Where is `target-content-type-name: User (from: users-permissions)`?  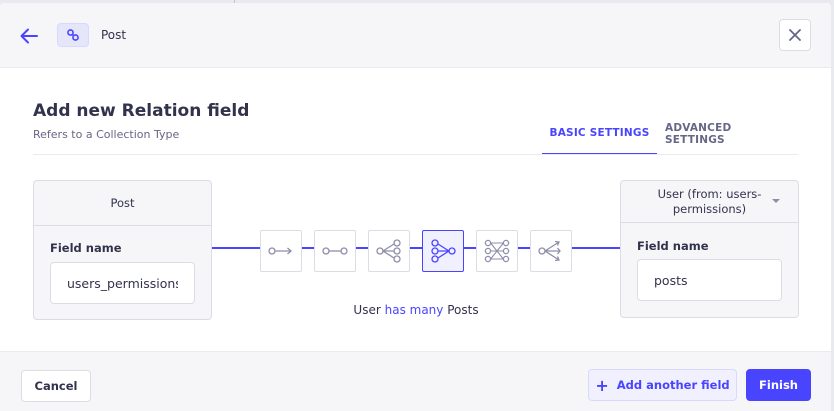 target-content-type-name: User (from: users-permissions) is located at coordinates (709, 201).